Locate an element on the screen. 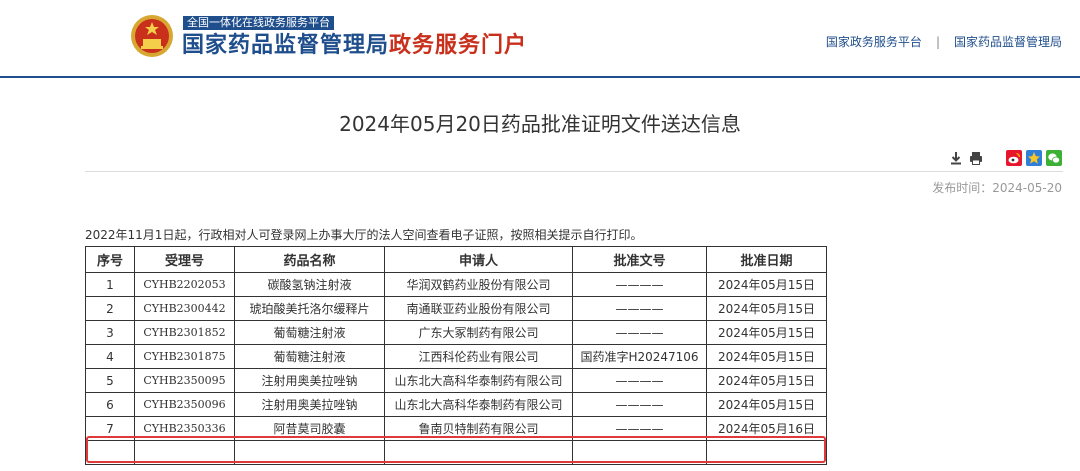 The width and height of the screenshot is (1080, 471). cell-drug-name: 阿昔莫司胶囊 is located at coordinates (309, 428).